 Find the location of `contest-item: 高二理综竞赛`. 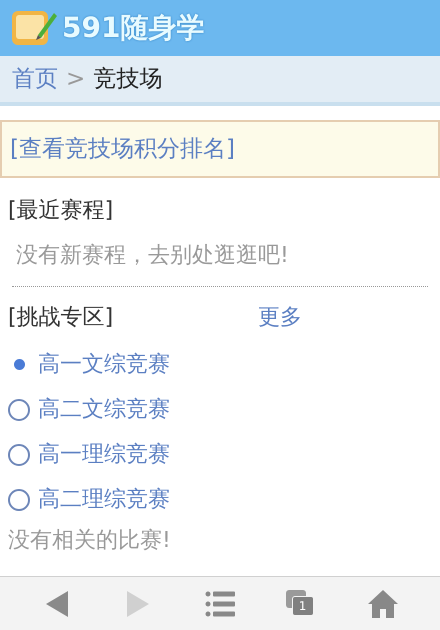

contest-item: 高二理综竞赛 is located at coordinates (220, 499).